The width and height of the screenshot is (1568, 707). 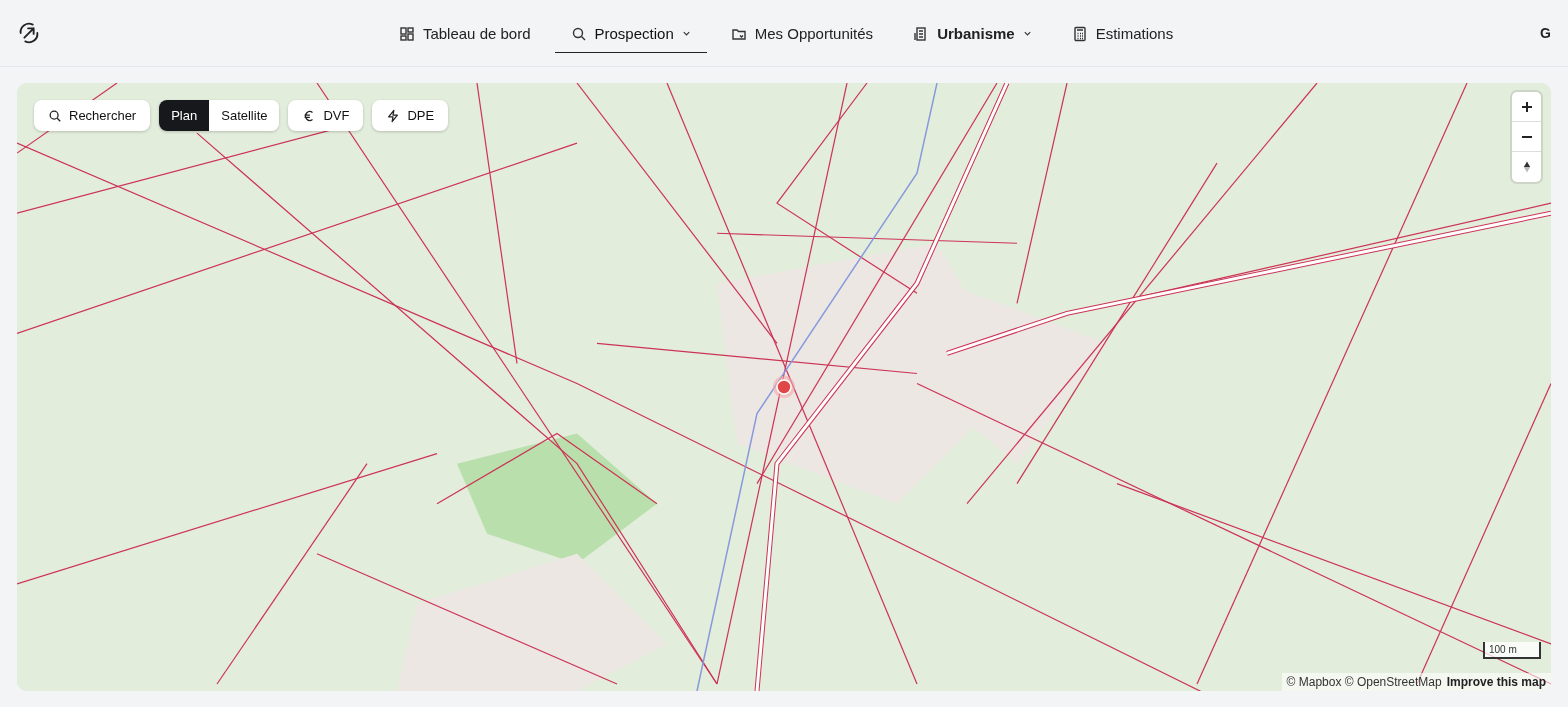 What do you see at coordinates (1526, 106) in the screenshot?
I see `plus-icon` at bounding box center [1526, 106].